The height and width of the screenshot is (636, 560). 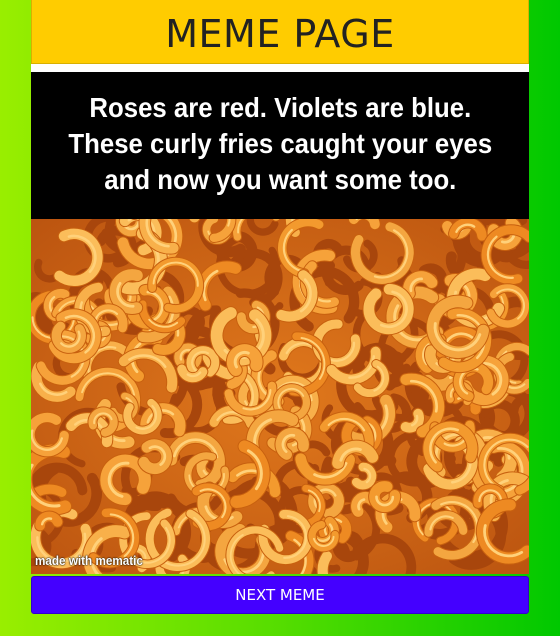 What do you see at coordinates (280, 68) in the screenshot?
I see `header-divider` at bounding box center [280, 68].